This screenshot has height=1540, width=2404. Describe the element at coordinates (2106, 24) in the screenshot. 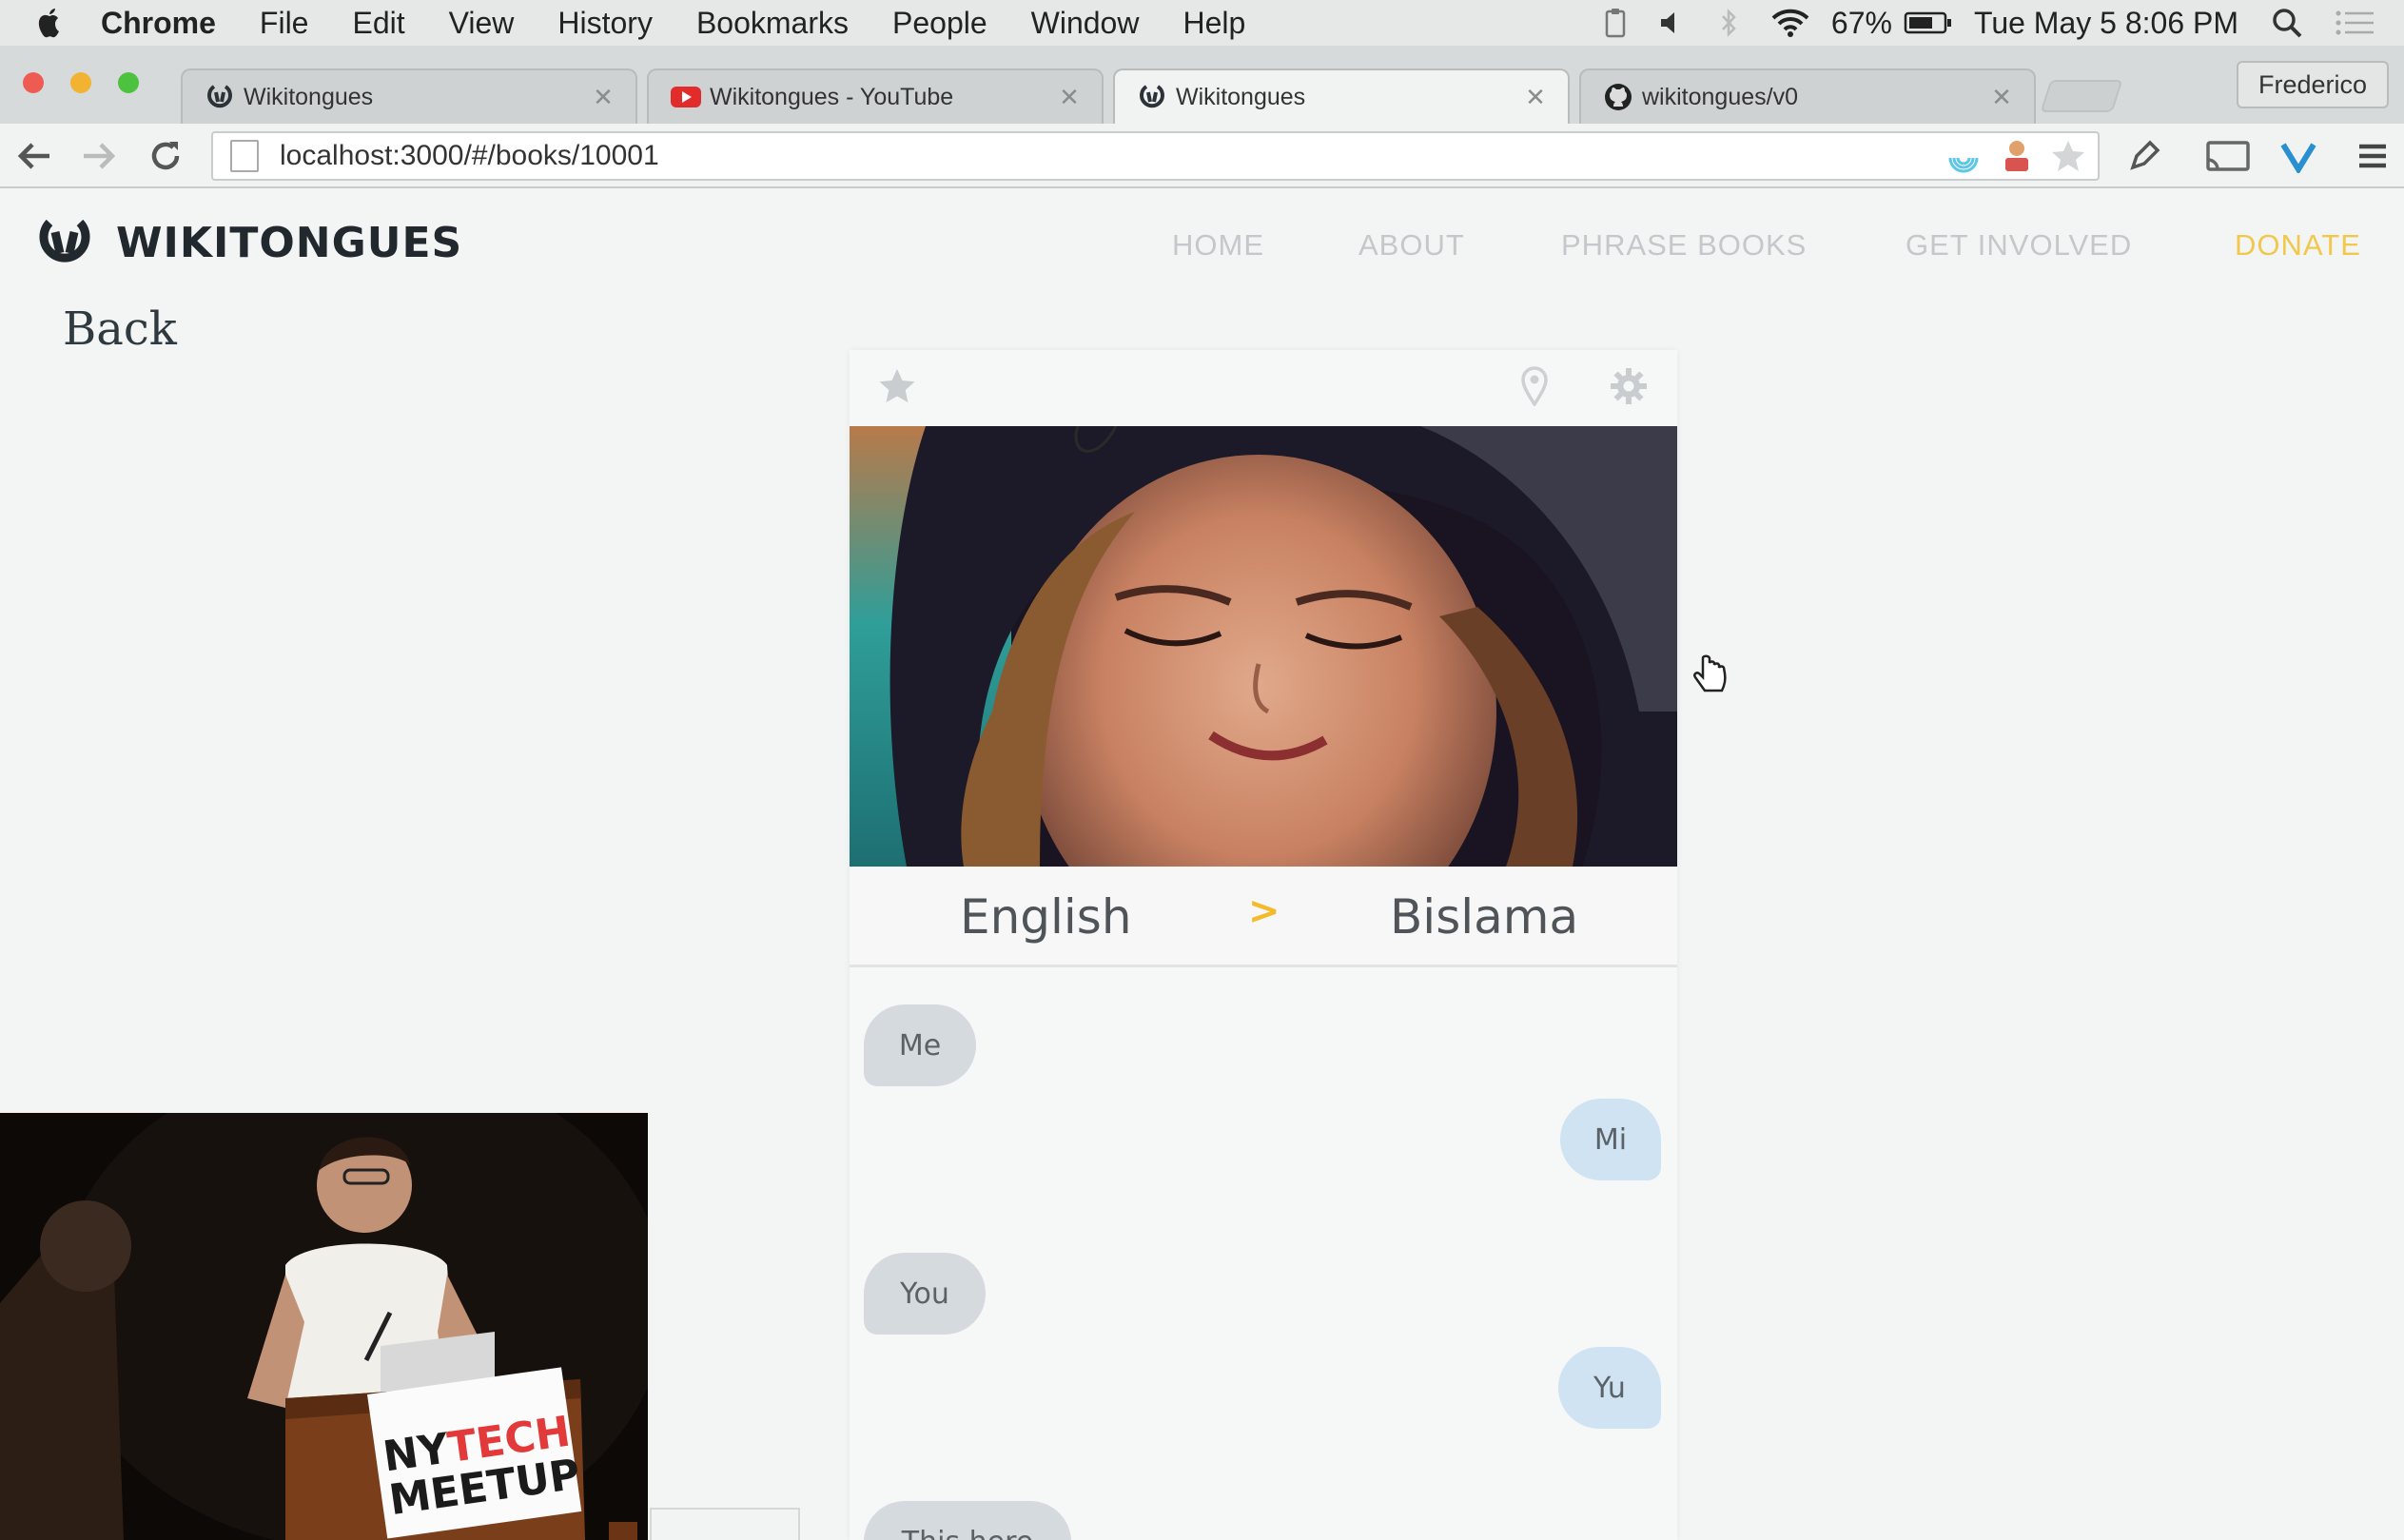

I see `clock: Tue May 5 8:06 PM` at that location.